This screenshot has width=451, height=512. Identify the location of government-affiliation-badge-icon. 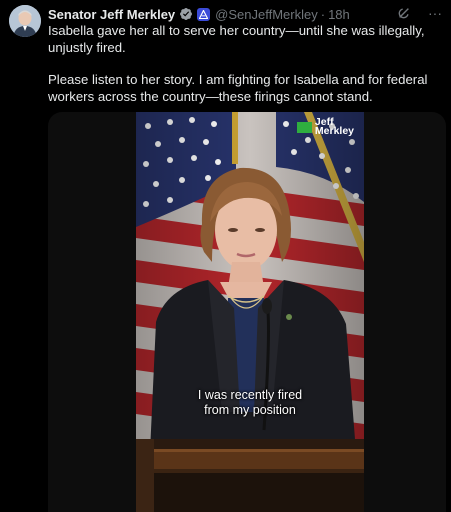
(204, 14).